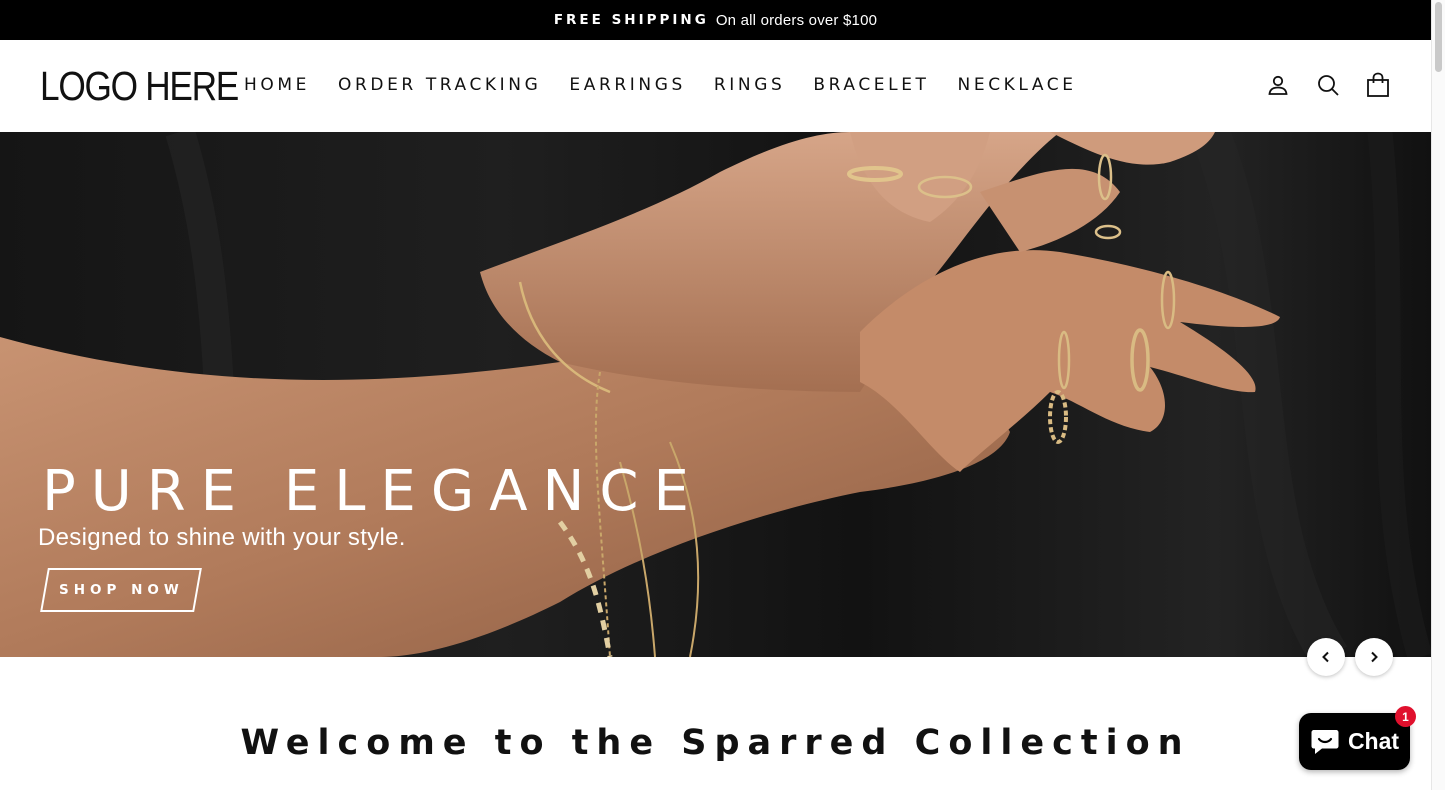 The width and height of the screenshot is (1445, 790). Describe the element at coordinates (631, 20) in the screenshot. I see `announcement-highlight: FREE SHIPPING` at that location.